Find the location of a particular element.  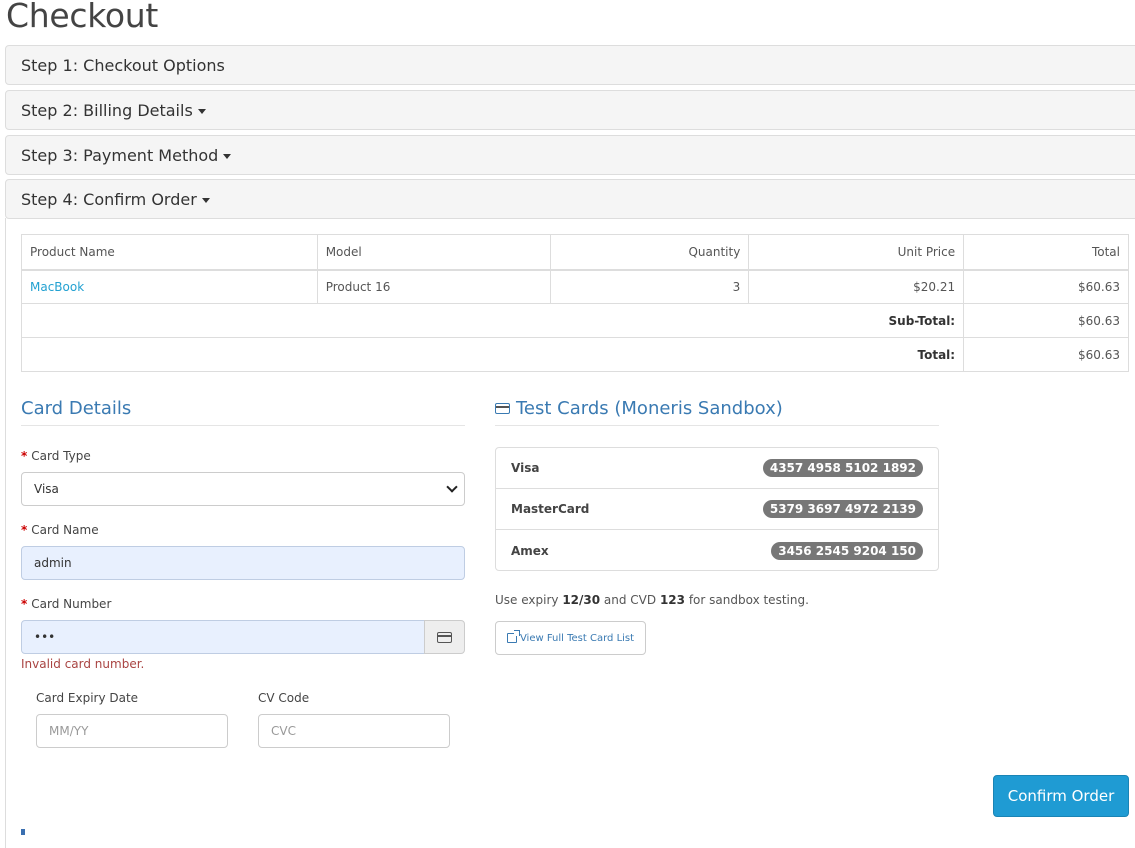

header-unit-price: Unit Price is located at coordinates (856, 252).